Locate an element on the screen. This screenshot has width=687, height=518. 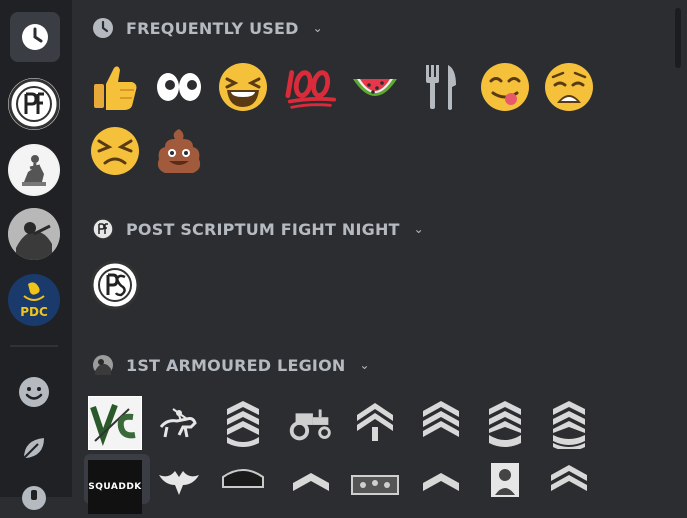
sidebar-recent is located at coordinates (35, 37).